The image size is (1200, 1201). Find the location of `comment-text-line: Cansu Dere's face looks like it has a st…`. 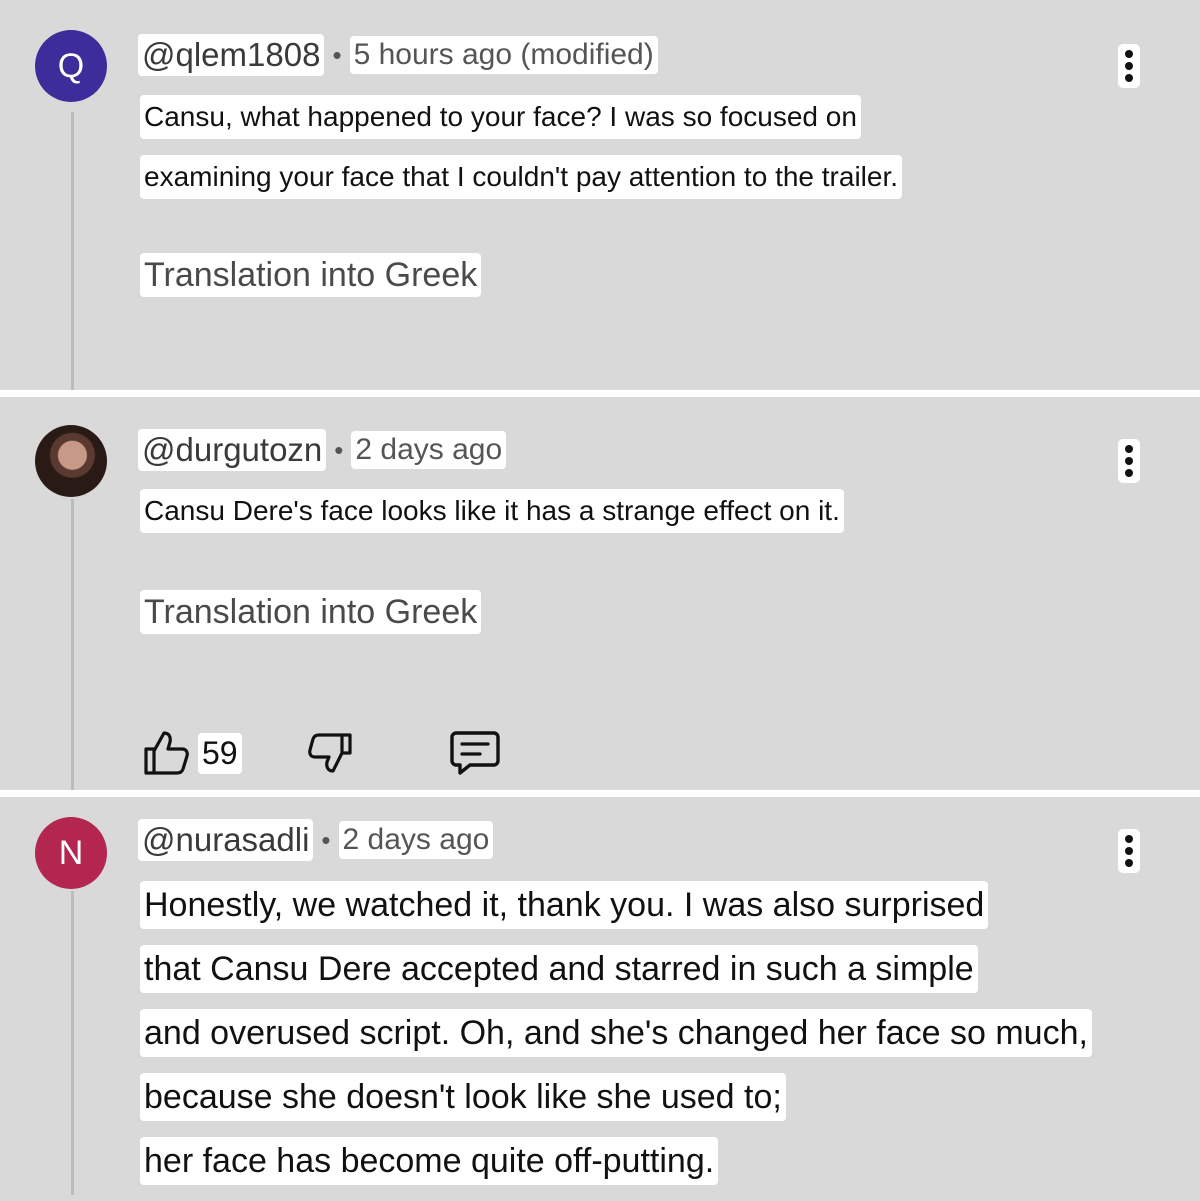

comment-text-line: Cansu Dere's face looks like it has a st… is located at coordinates (492, 511).